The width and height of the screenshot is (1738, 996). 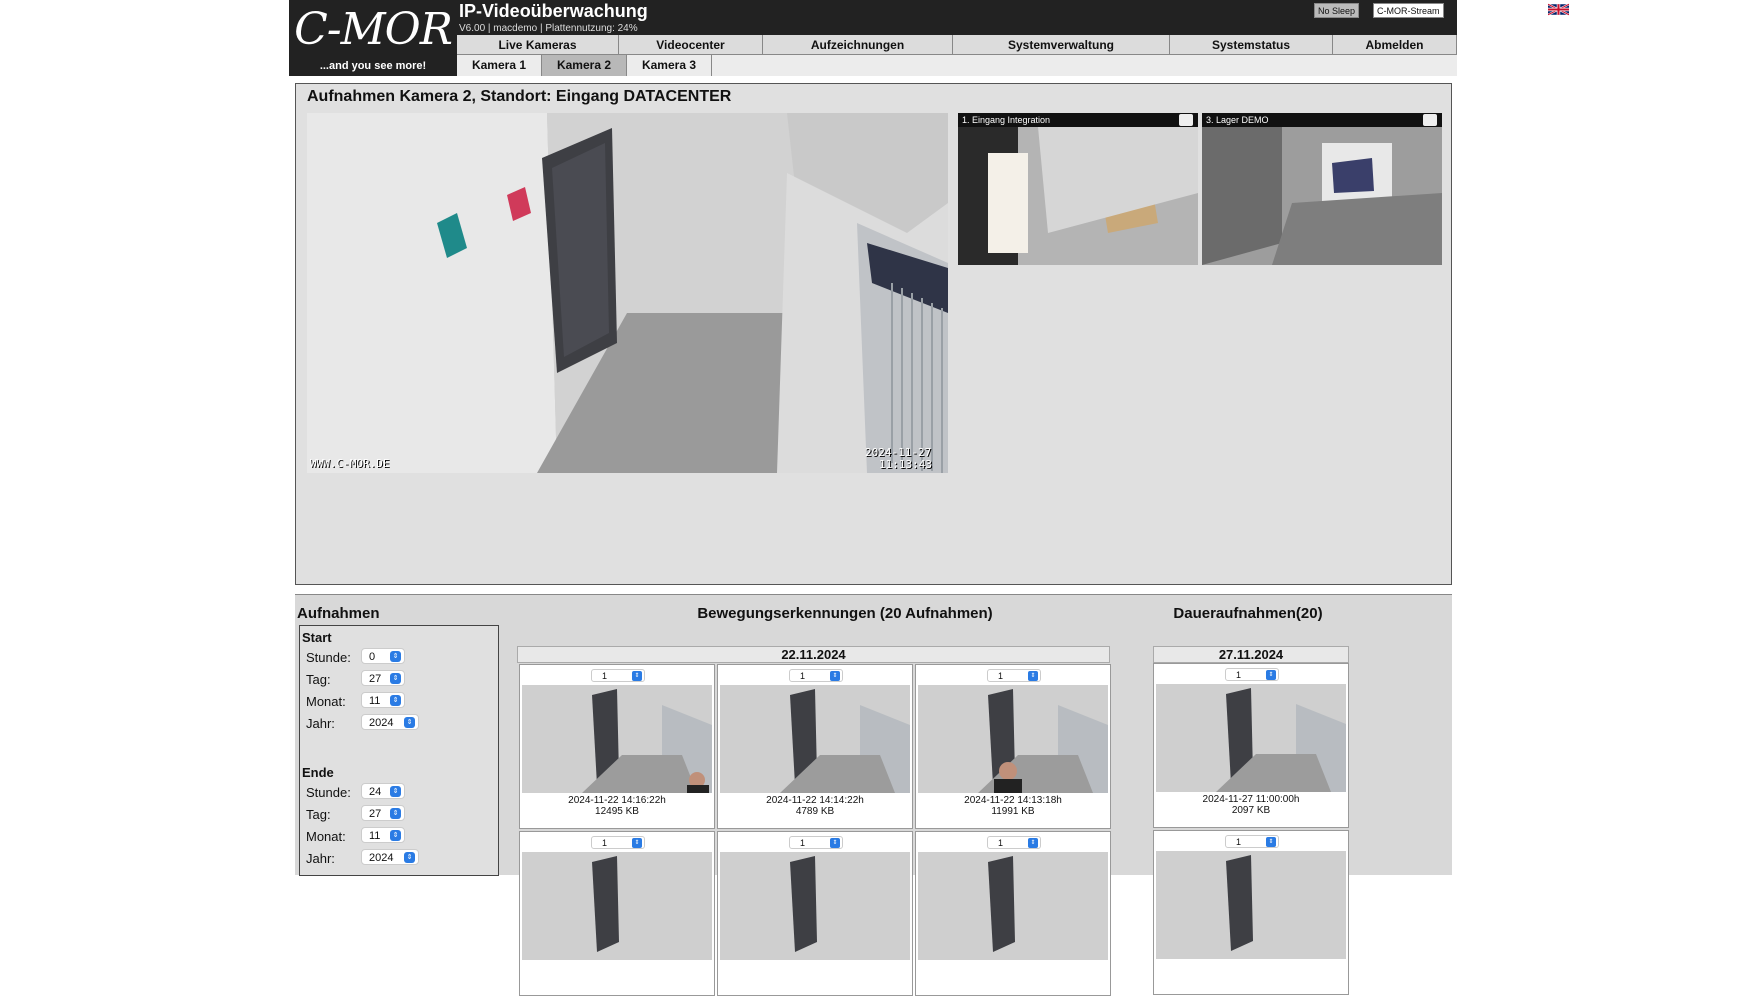 I want to click on logo-mark: C-MOR, so click(x=373, y=29).